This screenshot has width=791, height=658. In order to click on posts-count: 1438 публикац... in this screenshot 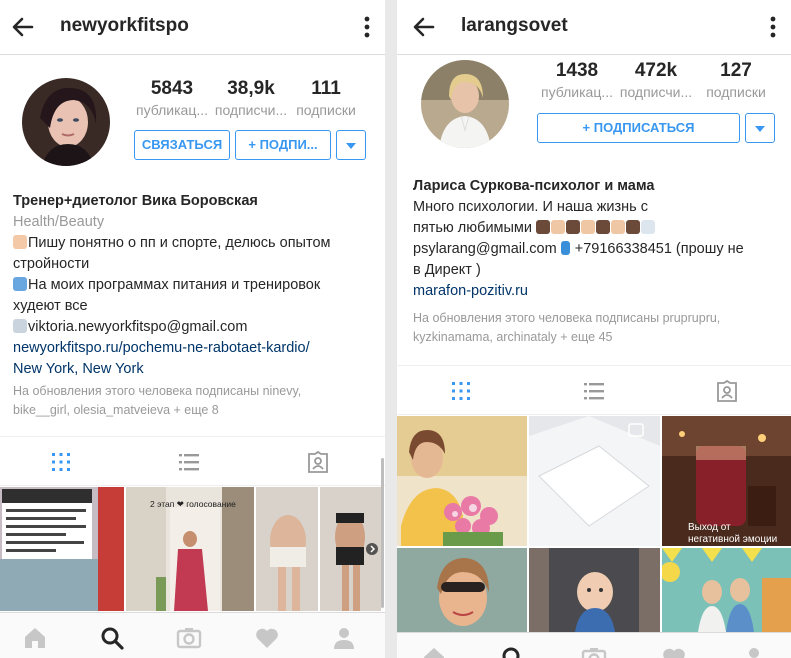, I will do `click(577, 80)`.